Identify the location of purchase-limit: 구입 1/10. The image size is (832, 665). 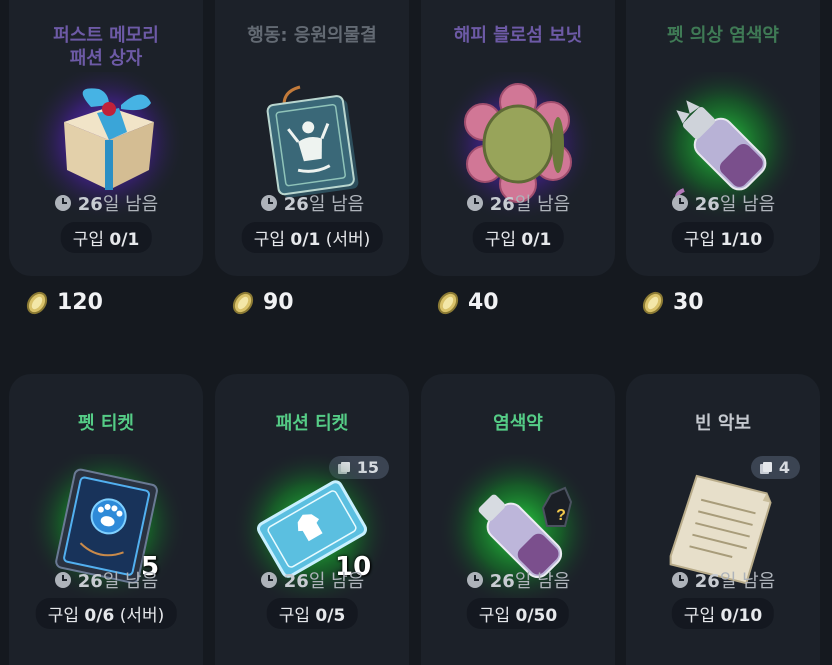
(723, 237).